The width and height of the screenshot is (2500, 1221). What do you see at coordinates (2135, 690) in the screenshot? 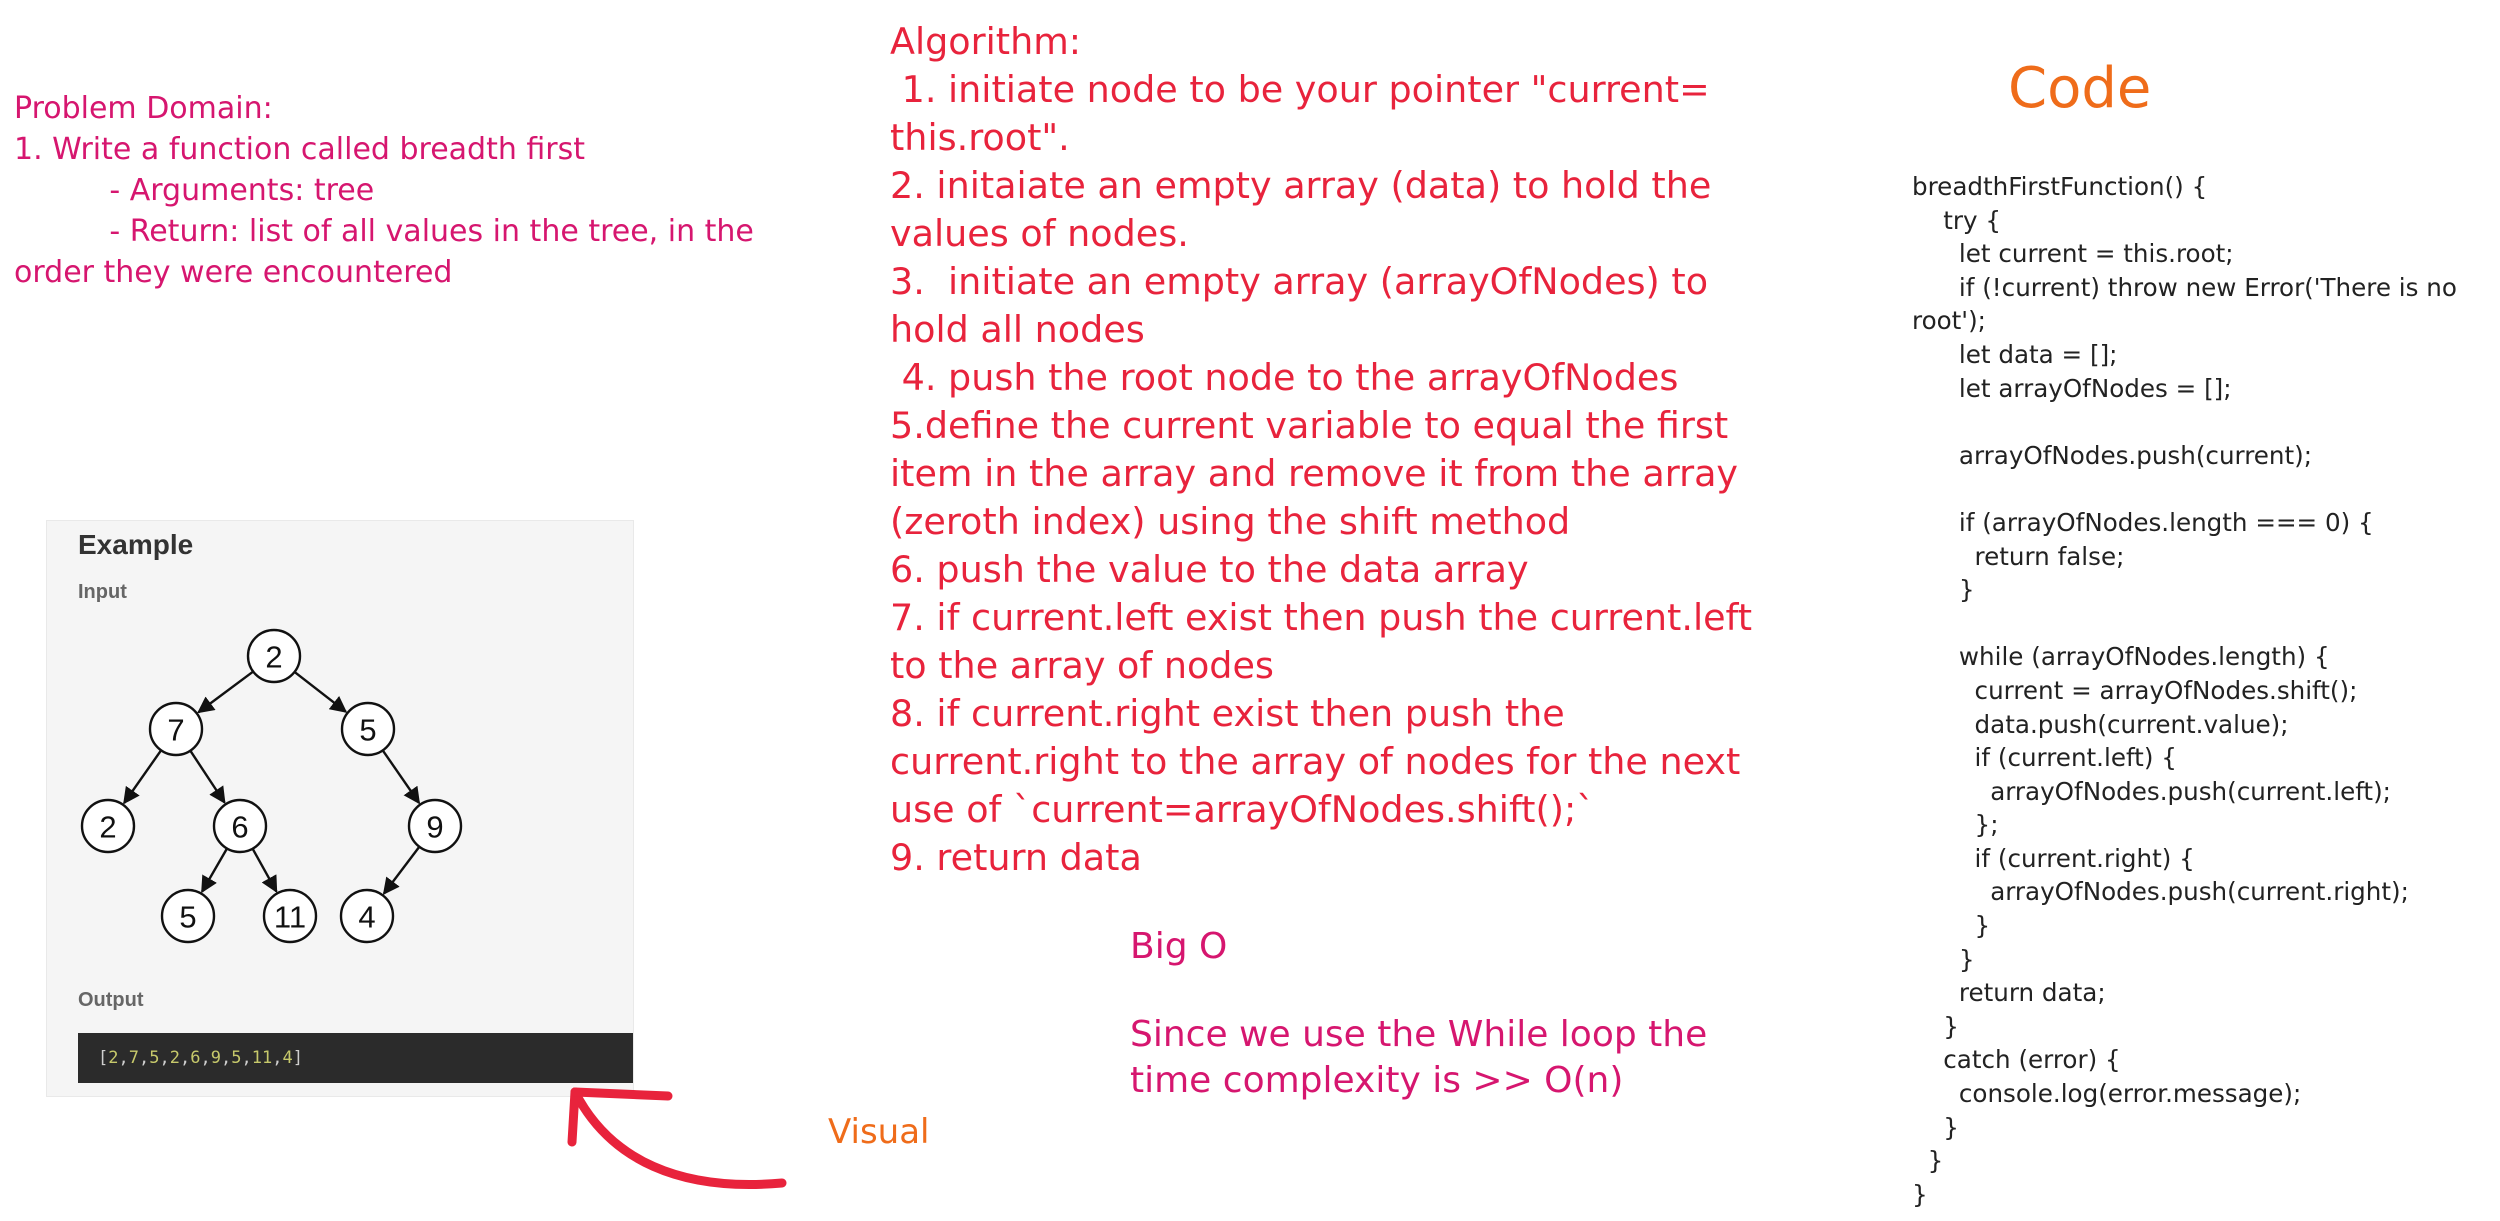
I see `code-line: current = arrayOfNodes.shift();` at bounding box center [2135, 690].